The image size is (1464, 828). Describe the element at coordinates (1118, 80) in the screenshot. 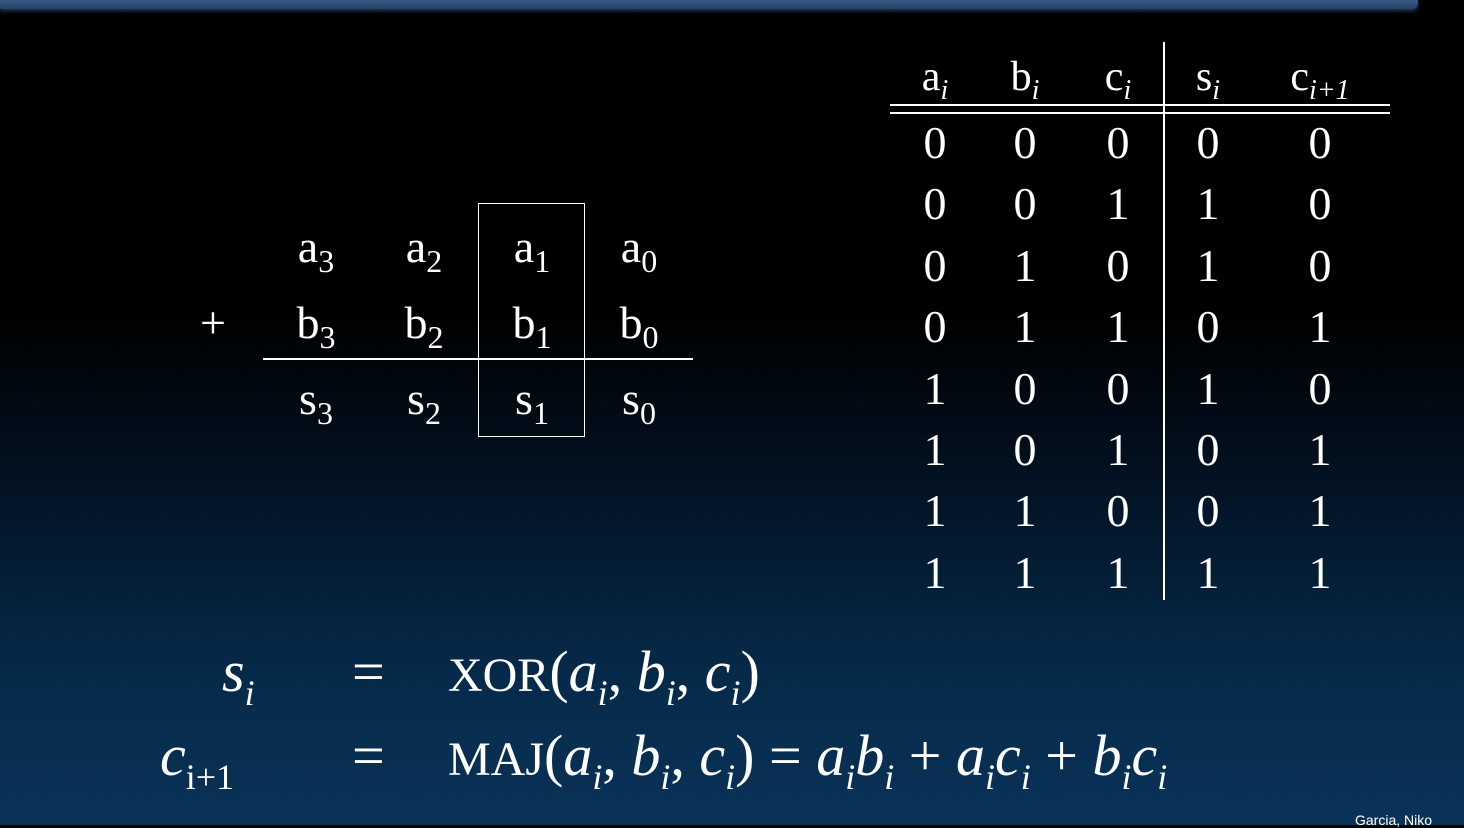

I see `header-ci: ci` at that location.